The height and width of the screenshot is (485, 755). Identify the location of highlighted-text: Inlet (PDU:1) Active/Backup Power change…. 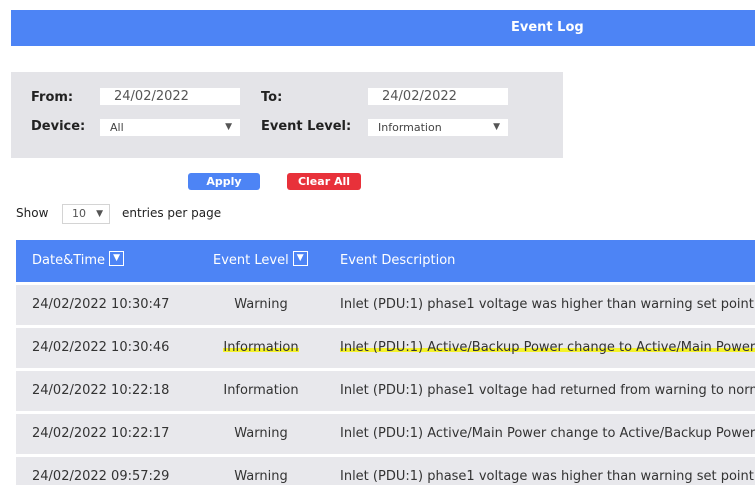
(547, 347).